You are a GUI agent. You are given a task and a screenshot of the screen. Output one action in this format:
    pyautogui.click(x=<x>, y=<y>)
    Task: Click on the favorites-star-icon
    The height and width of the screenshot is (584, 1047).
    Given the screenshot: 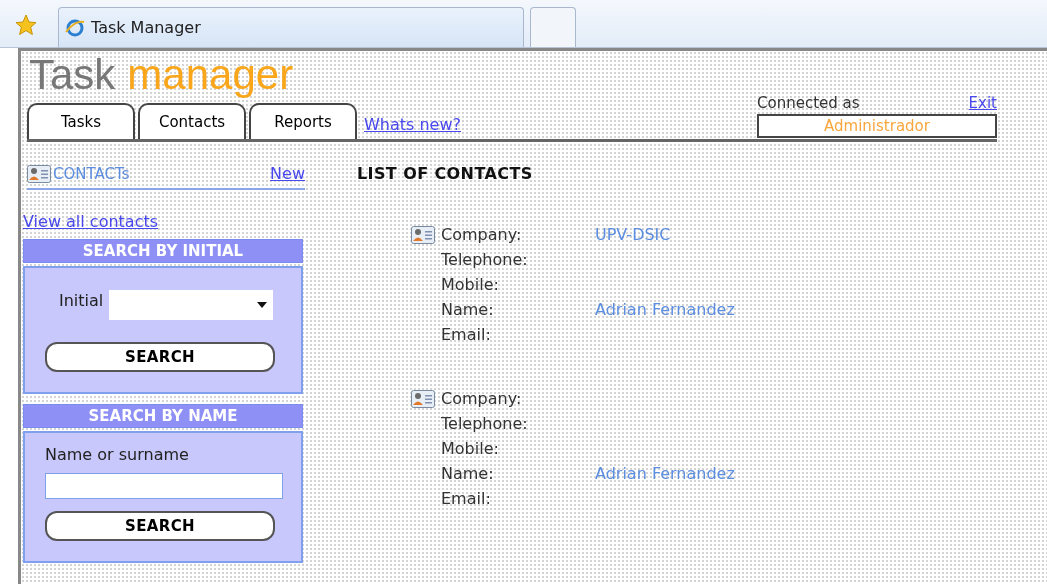 What is the action you would take?
    pyautogui.click(x=26, y=25)
    